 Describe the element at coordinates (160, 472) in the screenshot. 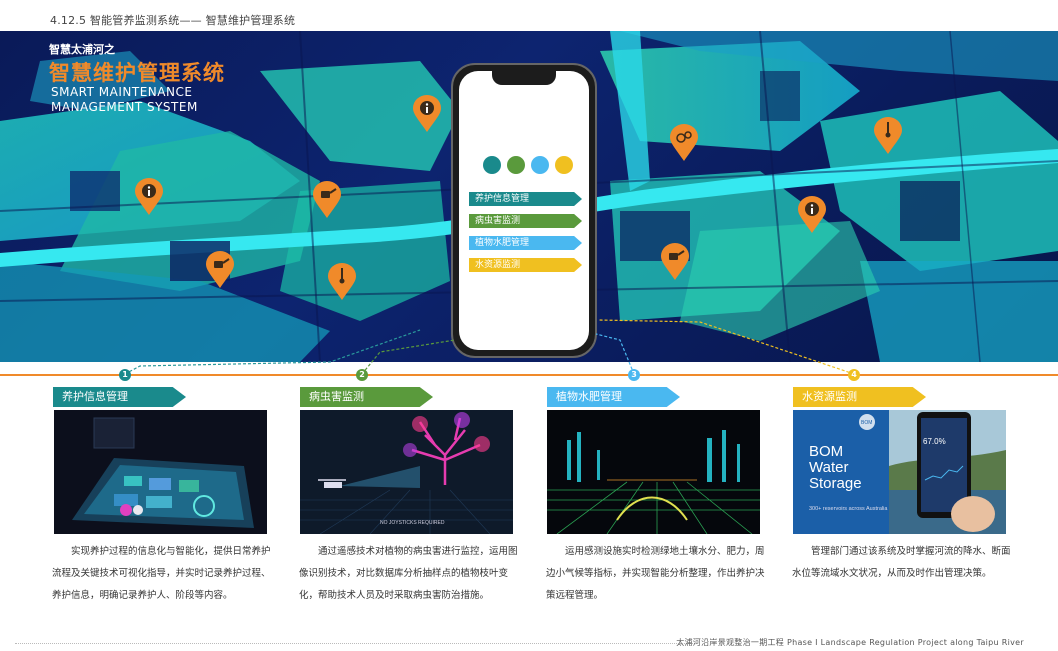

I see `photo-interactive-table` at that location.